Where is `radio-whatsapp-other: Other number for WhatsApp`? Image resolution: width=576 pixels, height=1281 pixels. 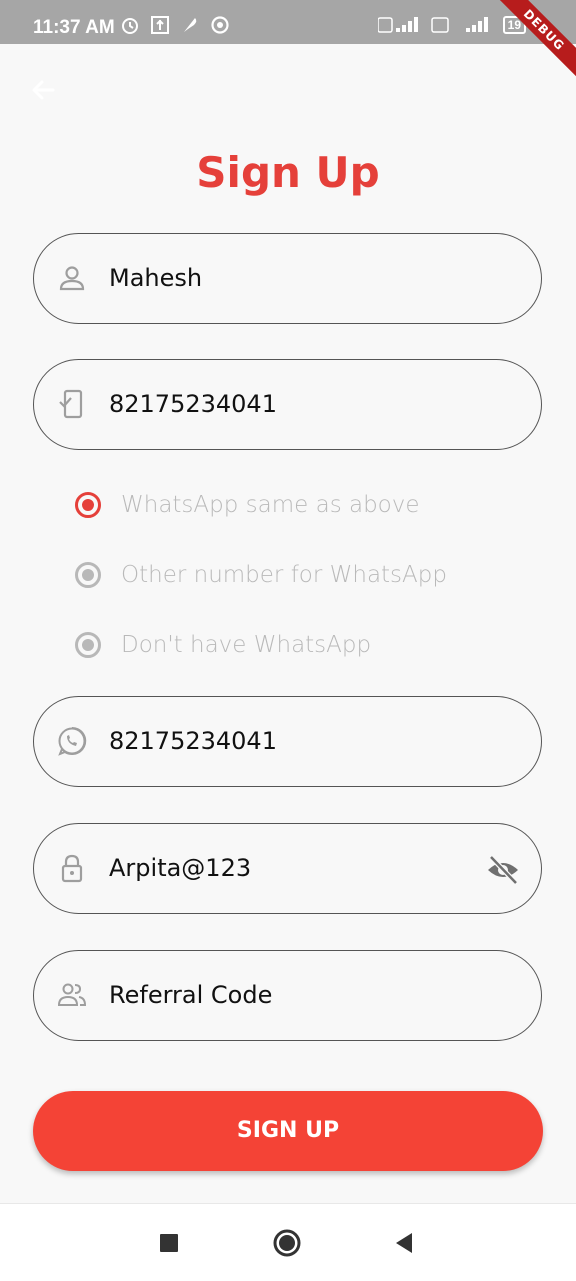 radio-whatsapp-other: Other number for WhatsApp is located at coordinates (261, 575).